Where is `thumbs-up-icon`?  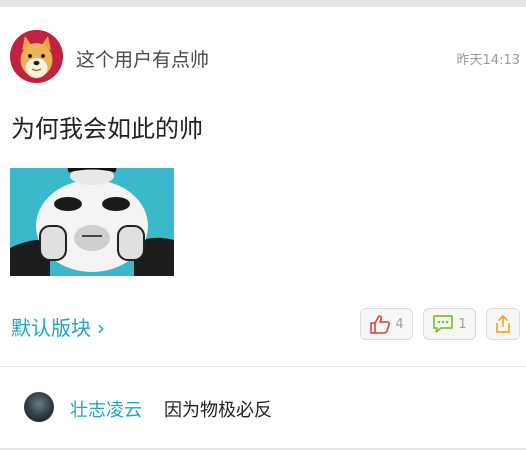
thumbs-up-icon is located at coordinates (380, 324).